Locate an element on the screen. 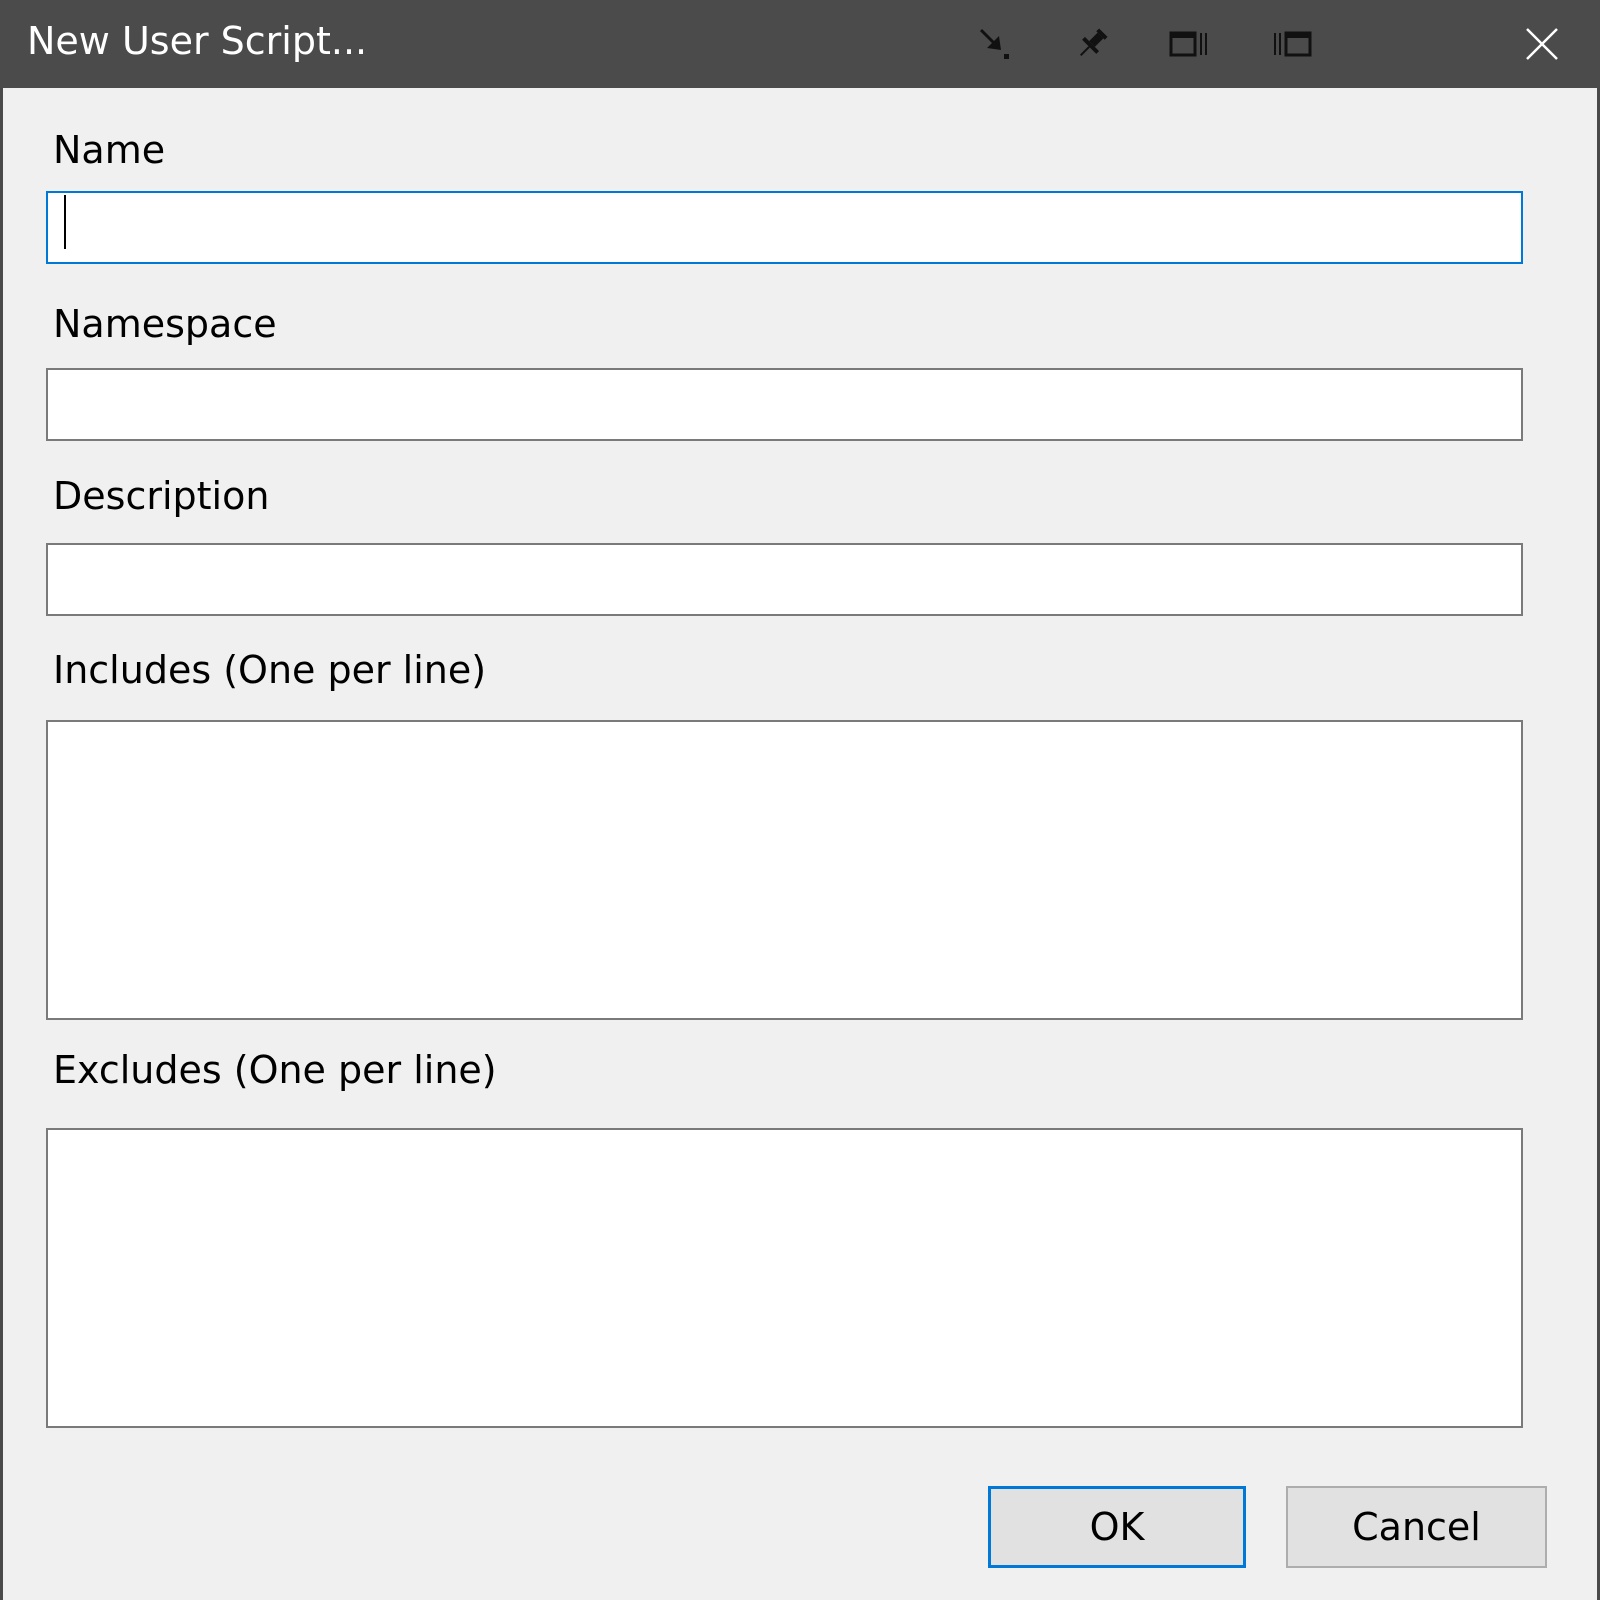 The image size is (1600, 1600). namespace-label: Namespace is located at coordinates (165, 324).